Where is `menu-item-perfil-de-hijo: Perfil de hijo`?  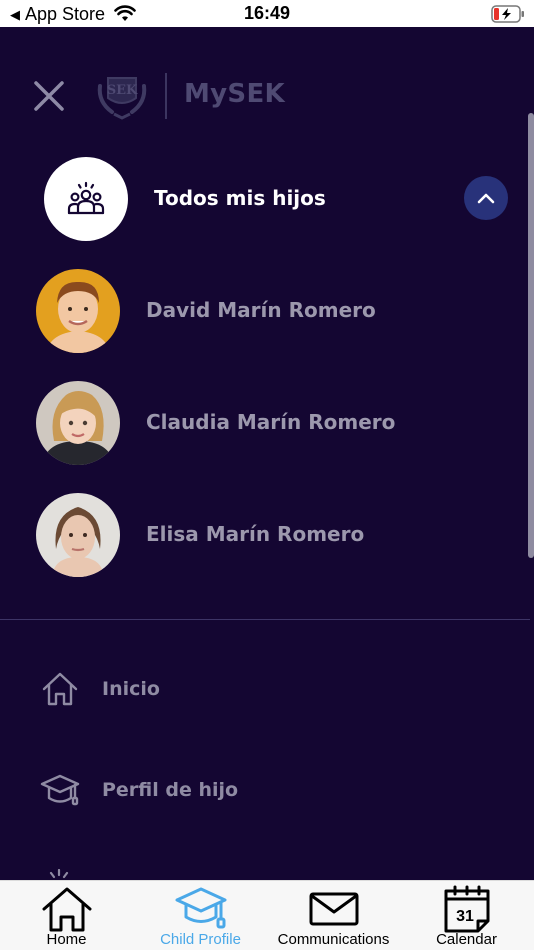
menu-item-perfil-de-hijo: Perfil de hijo is located at coordinates (260, 795).